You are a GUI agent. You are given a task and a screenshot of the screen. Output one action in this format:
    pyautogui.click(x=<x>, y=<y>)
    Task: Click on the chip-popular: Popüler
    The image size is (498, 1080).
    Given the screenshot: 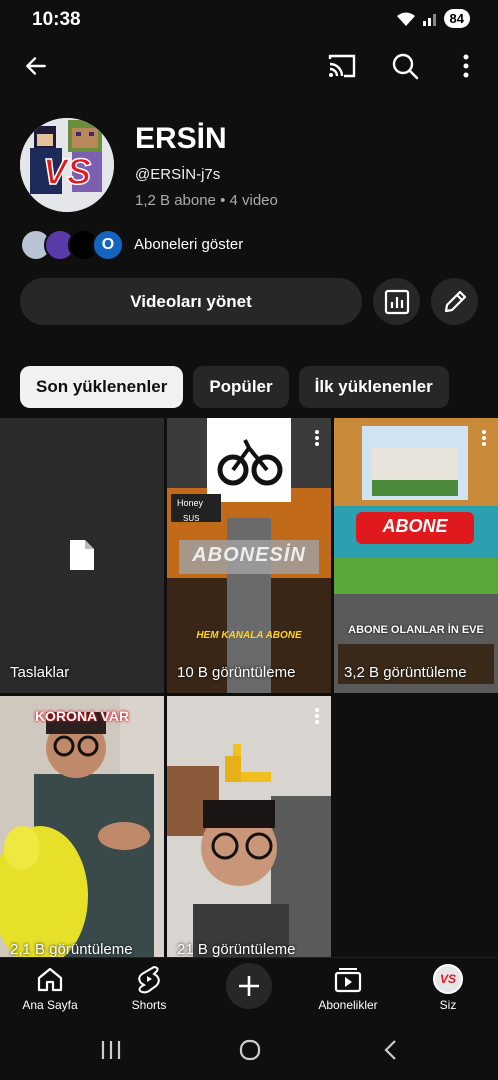 What is the action you would take?
    pyautogui.click(x=241, y=387)
    